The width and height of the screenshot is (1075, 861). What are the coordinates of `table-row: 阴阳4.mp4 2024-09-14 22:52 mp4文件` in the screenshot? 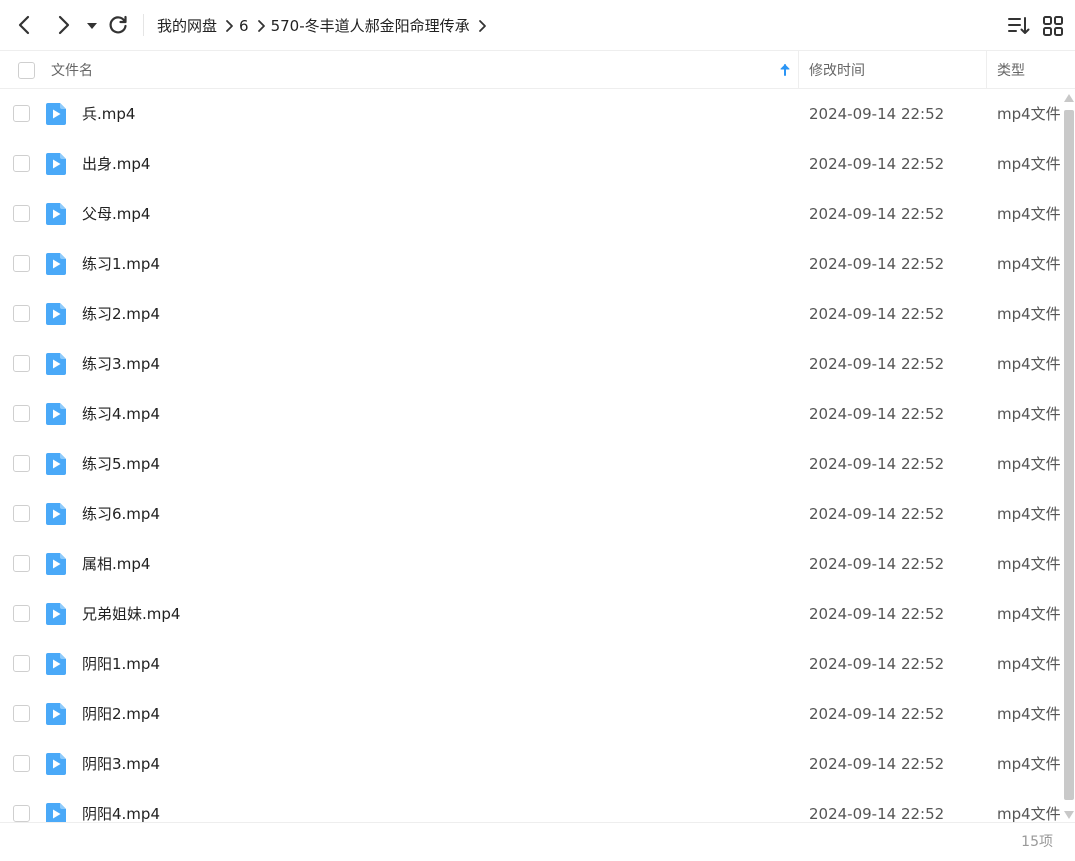 It's located at (531, 805).